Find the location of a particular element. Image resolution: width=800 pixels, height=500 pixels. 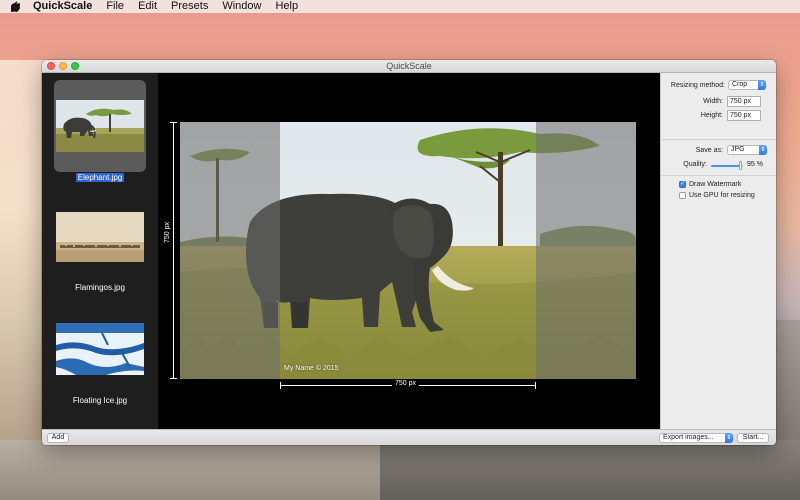

height-measure-line is located at coordinates (173, 250).